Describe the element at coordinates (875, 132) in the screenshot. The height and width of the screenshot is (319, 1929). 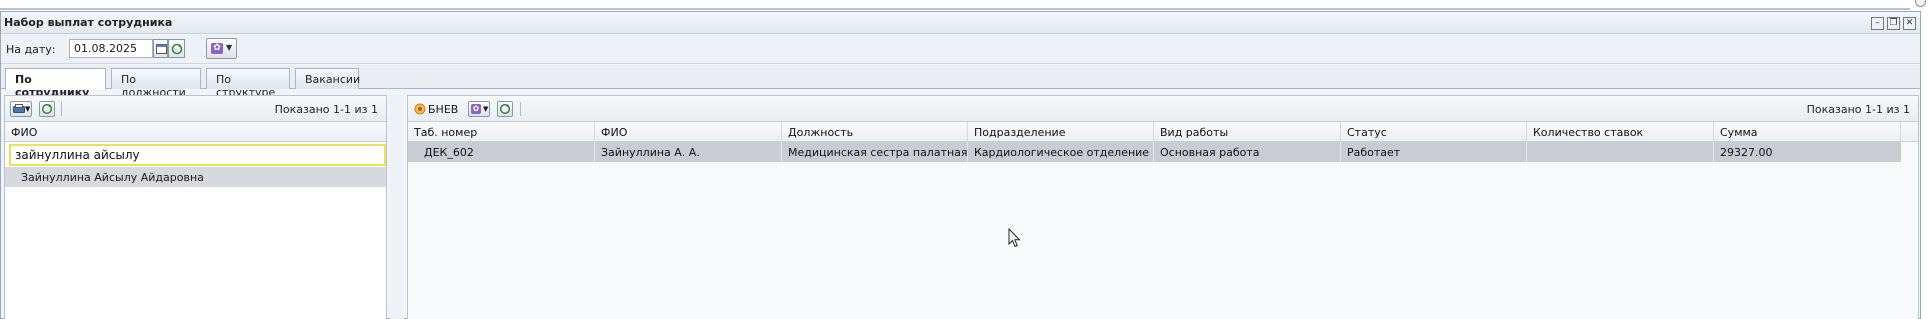
I see `column-position: Должность` at that location.